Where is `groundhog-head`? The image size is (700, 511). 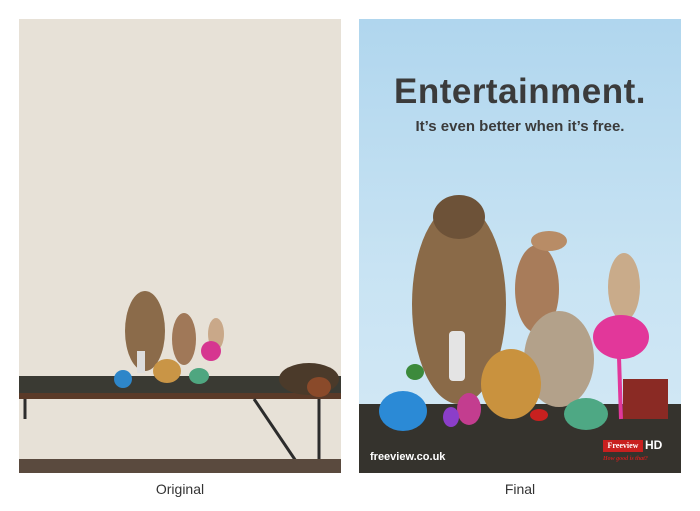 groundhog-head is located at coordinates (459, 217).